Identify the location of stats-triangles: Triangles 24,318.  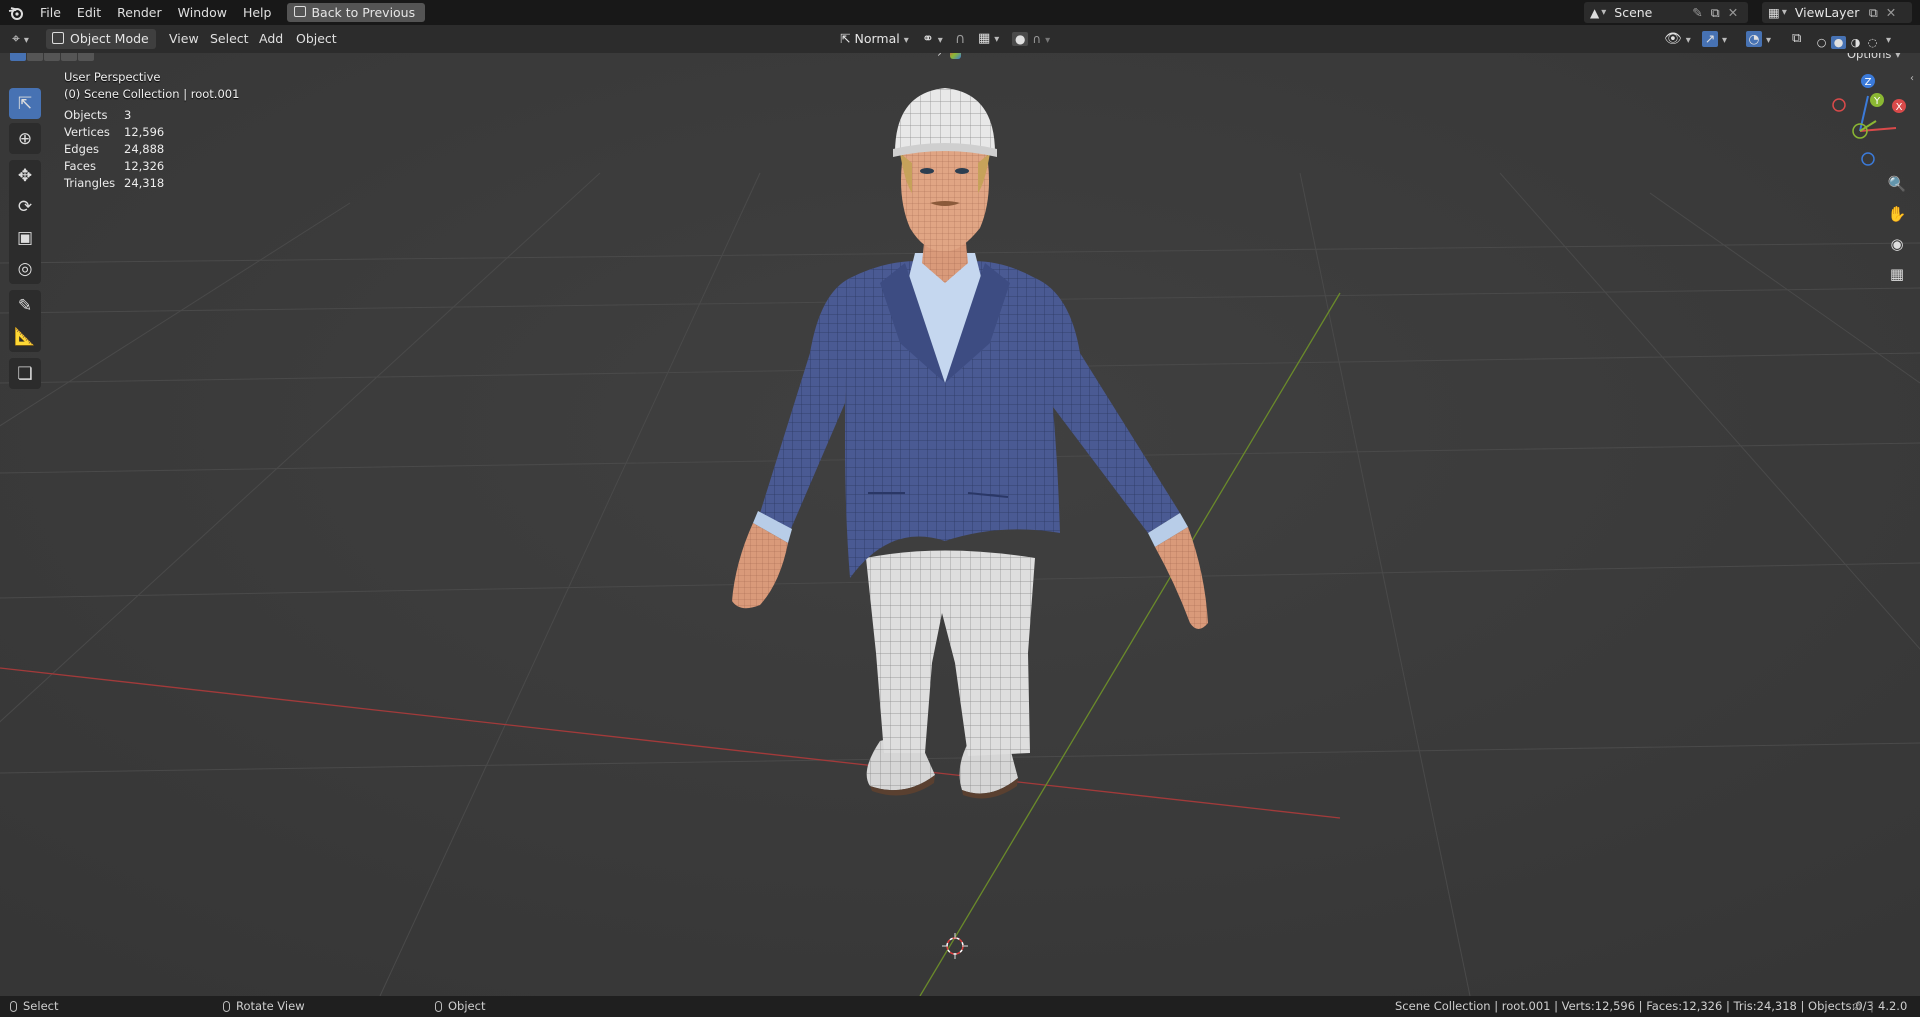
(114, 183).